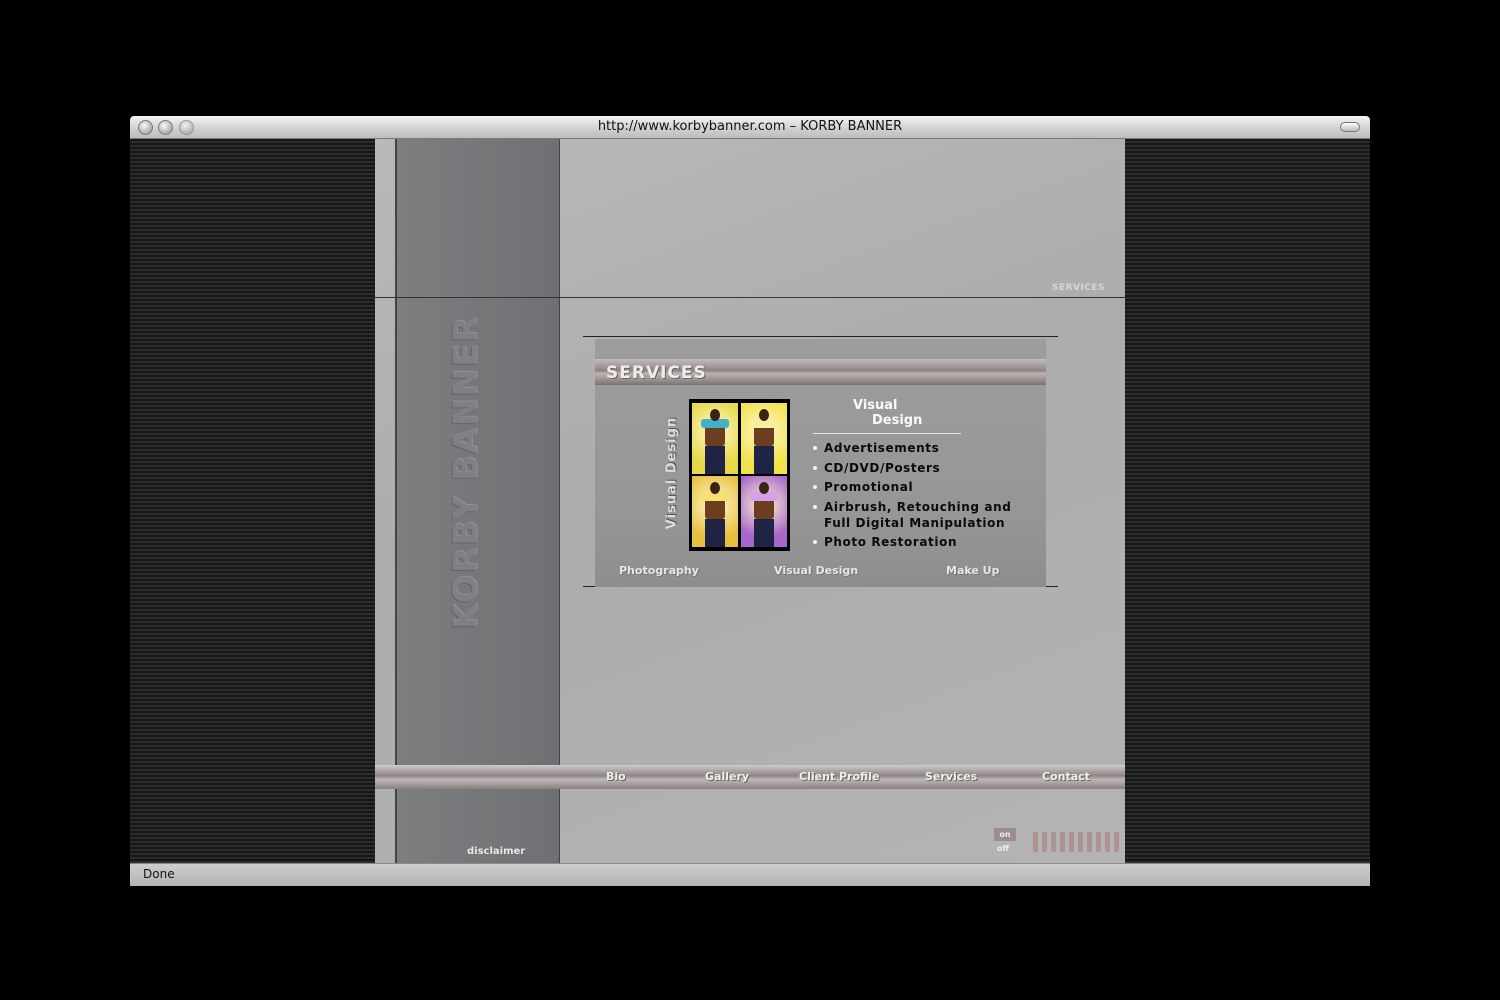 Image resolution: width=1500 pixels, height=1000 pixels. I want to click on disclaimer-link: disclaimer, so click(496, 851).